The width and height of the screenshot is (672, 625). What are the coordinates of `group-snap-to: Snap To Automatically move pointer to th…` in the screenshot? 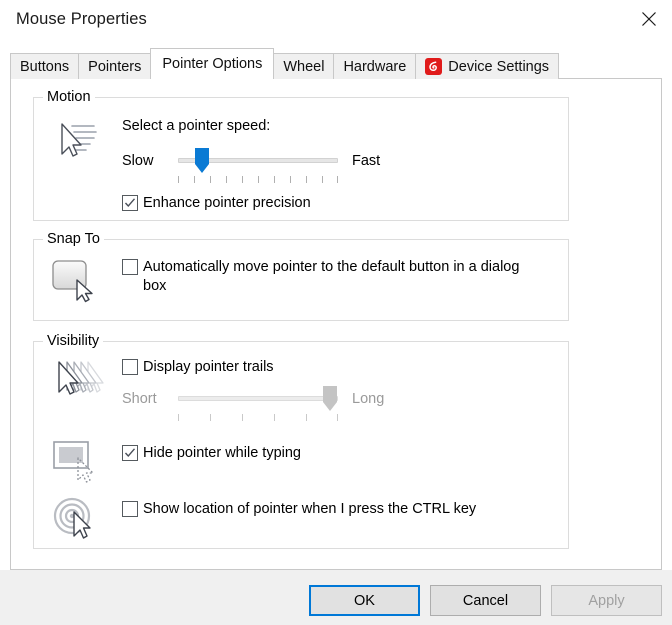 It's located at (301, 276).